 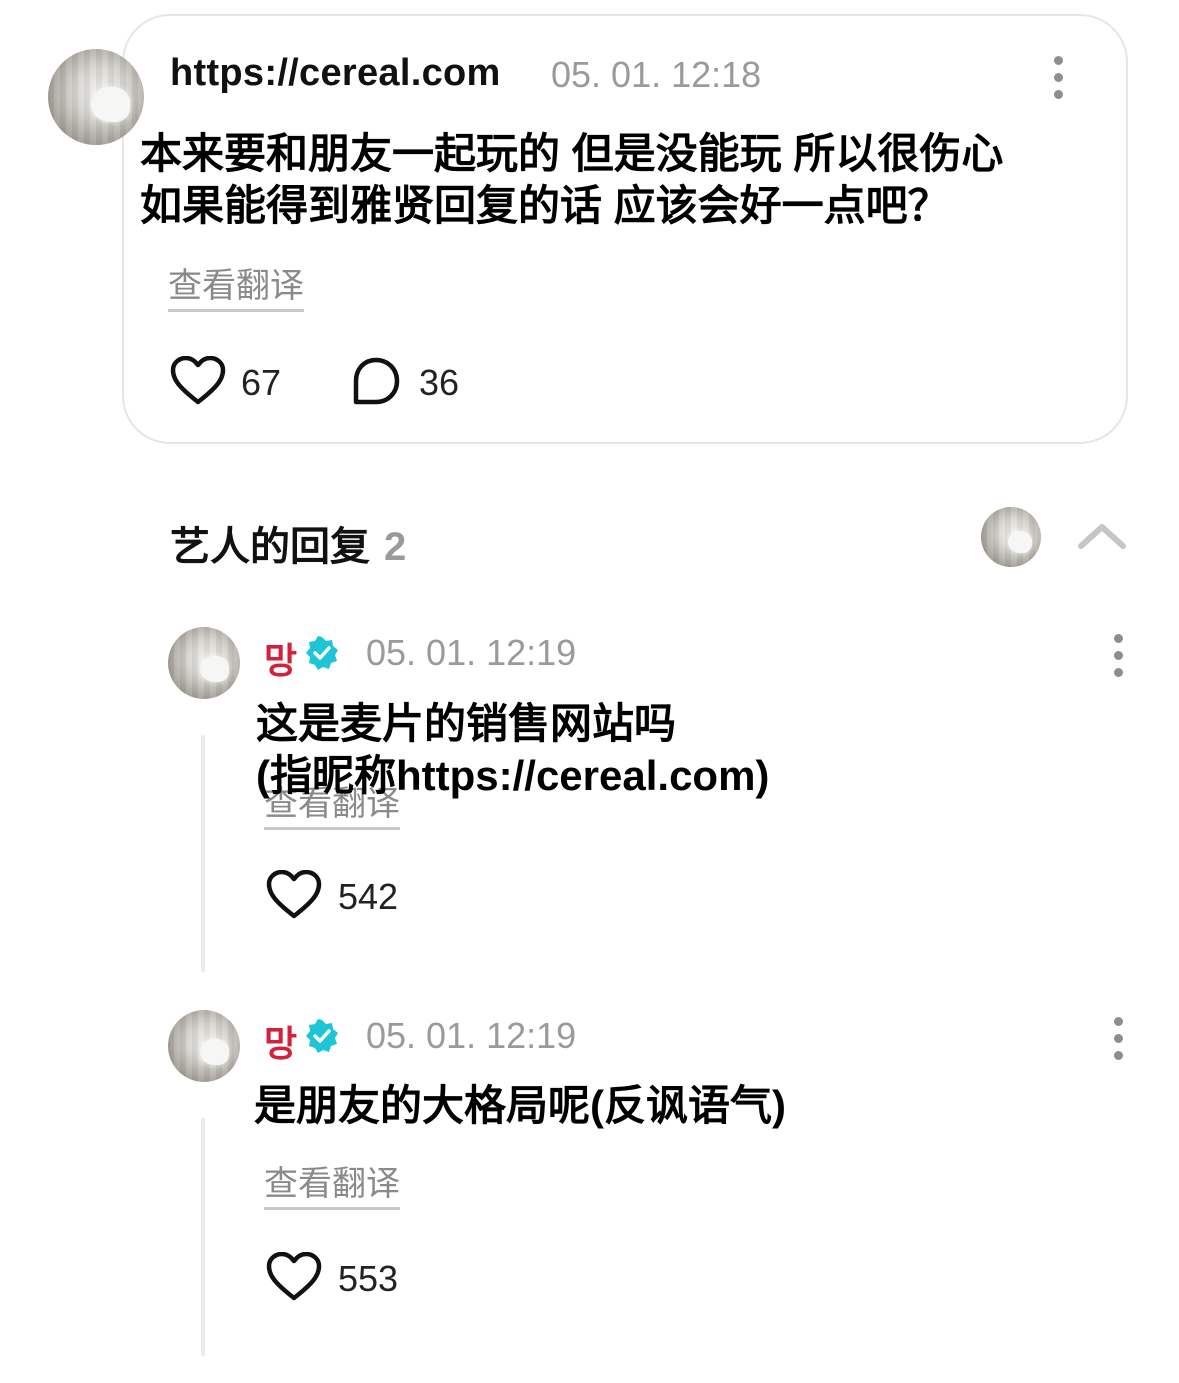 I want to click on post-comment-button: 36, so click(x=415, y=381).